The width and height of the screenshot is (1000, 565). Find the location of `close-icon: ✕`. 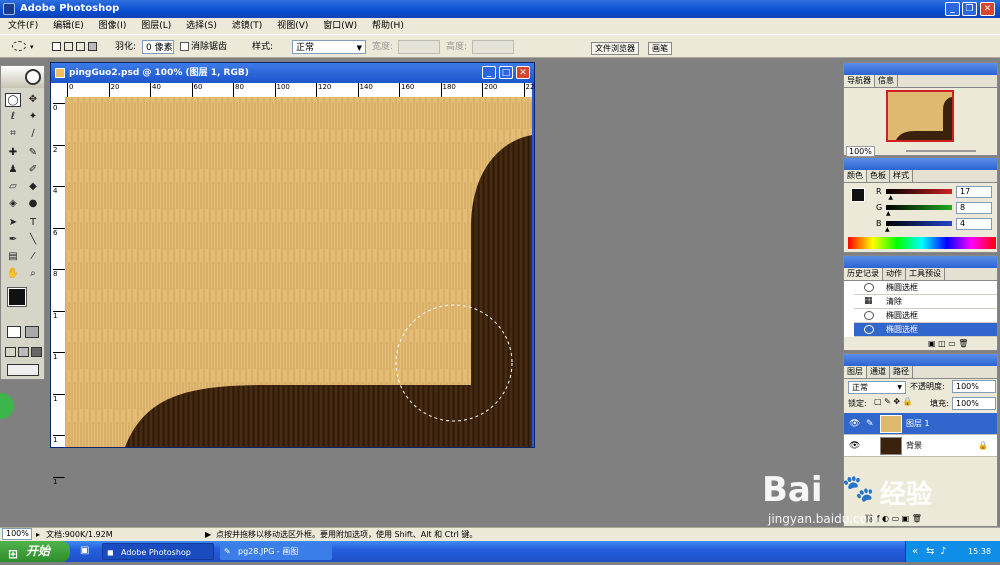

close-icon: ✕ is located at coordinates (987, 9).